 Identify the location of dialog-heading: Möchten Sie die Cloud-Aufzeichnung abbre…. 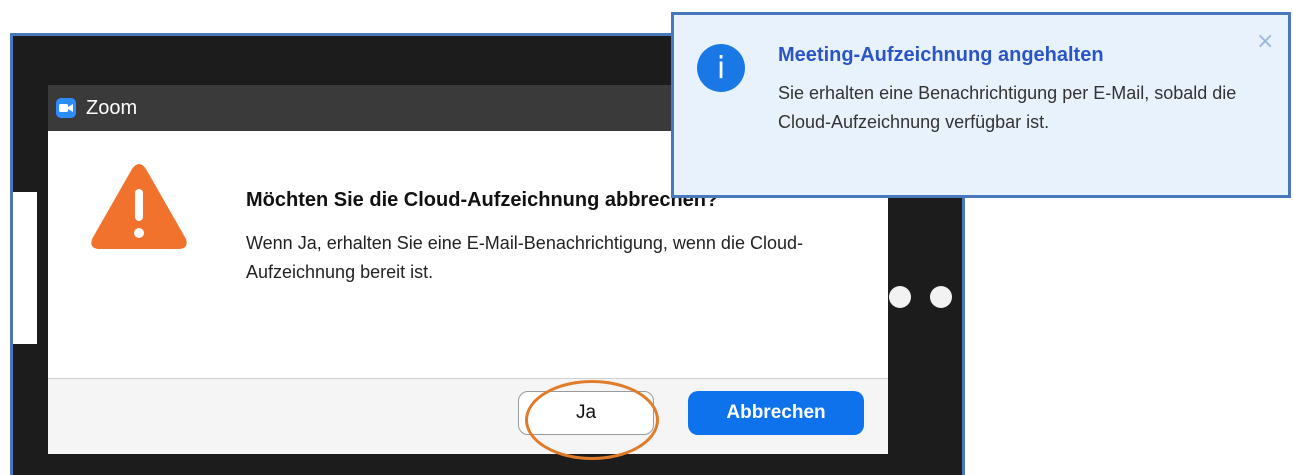
(482, 200).